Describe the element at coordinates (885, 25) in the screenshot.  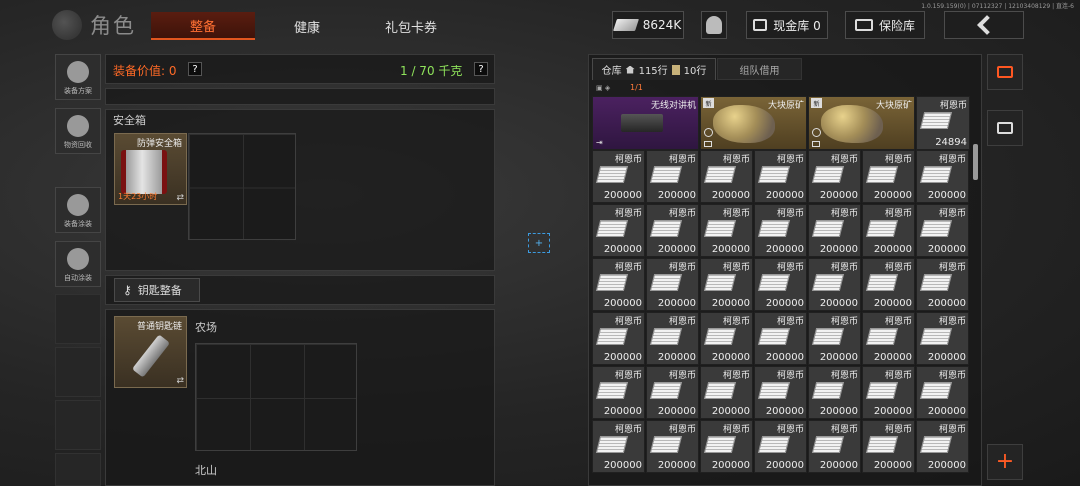
I see `safe-vault-button: 保险库` at that location.